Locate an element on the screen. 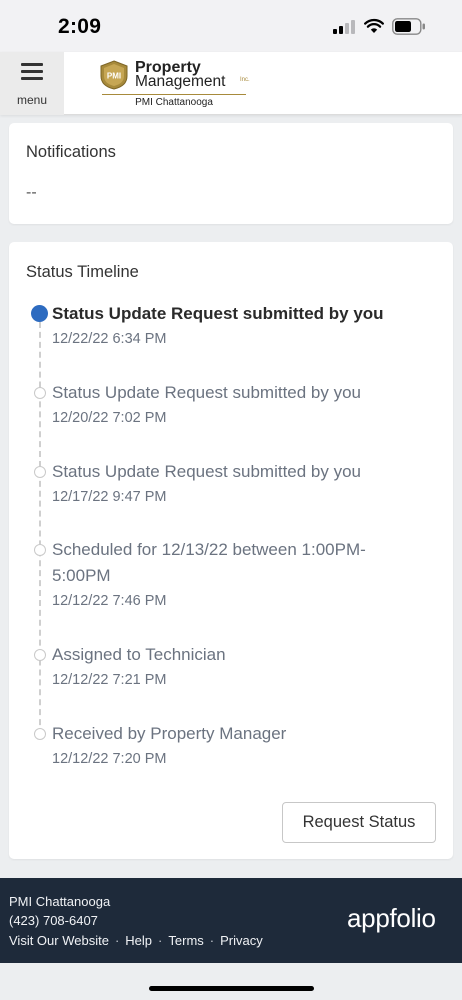 This screenshot has width=462, height=1000. timeline-title: Status Timeline is located at coordinates (82, 272).